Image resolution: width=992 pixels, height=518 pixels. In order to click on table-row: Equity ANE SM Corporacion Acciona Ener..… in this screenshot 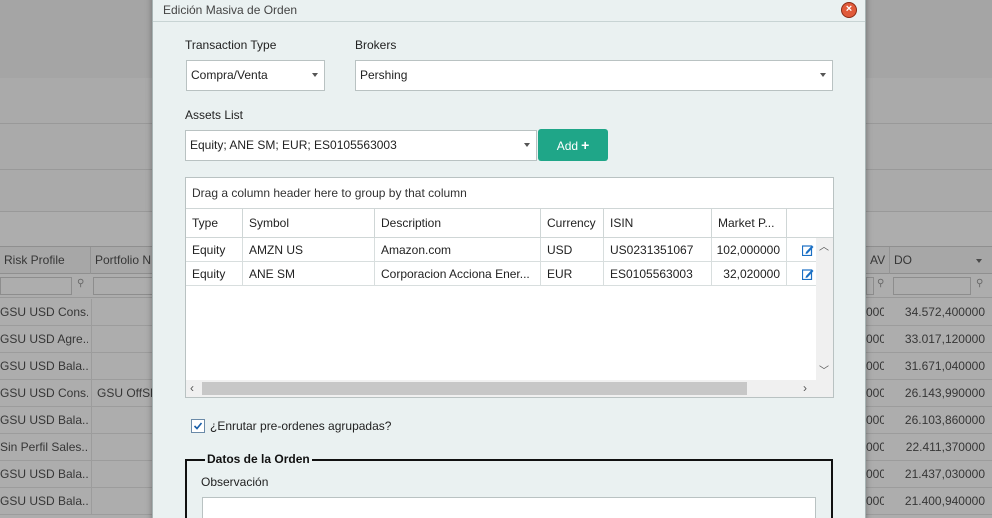, I will do `click(501, 274)`.